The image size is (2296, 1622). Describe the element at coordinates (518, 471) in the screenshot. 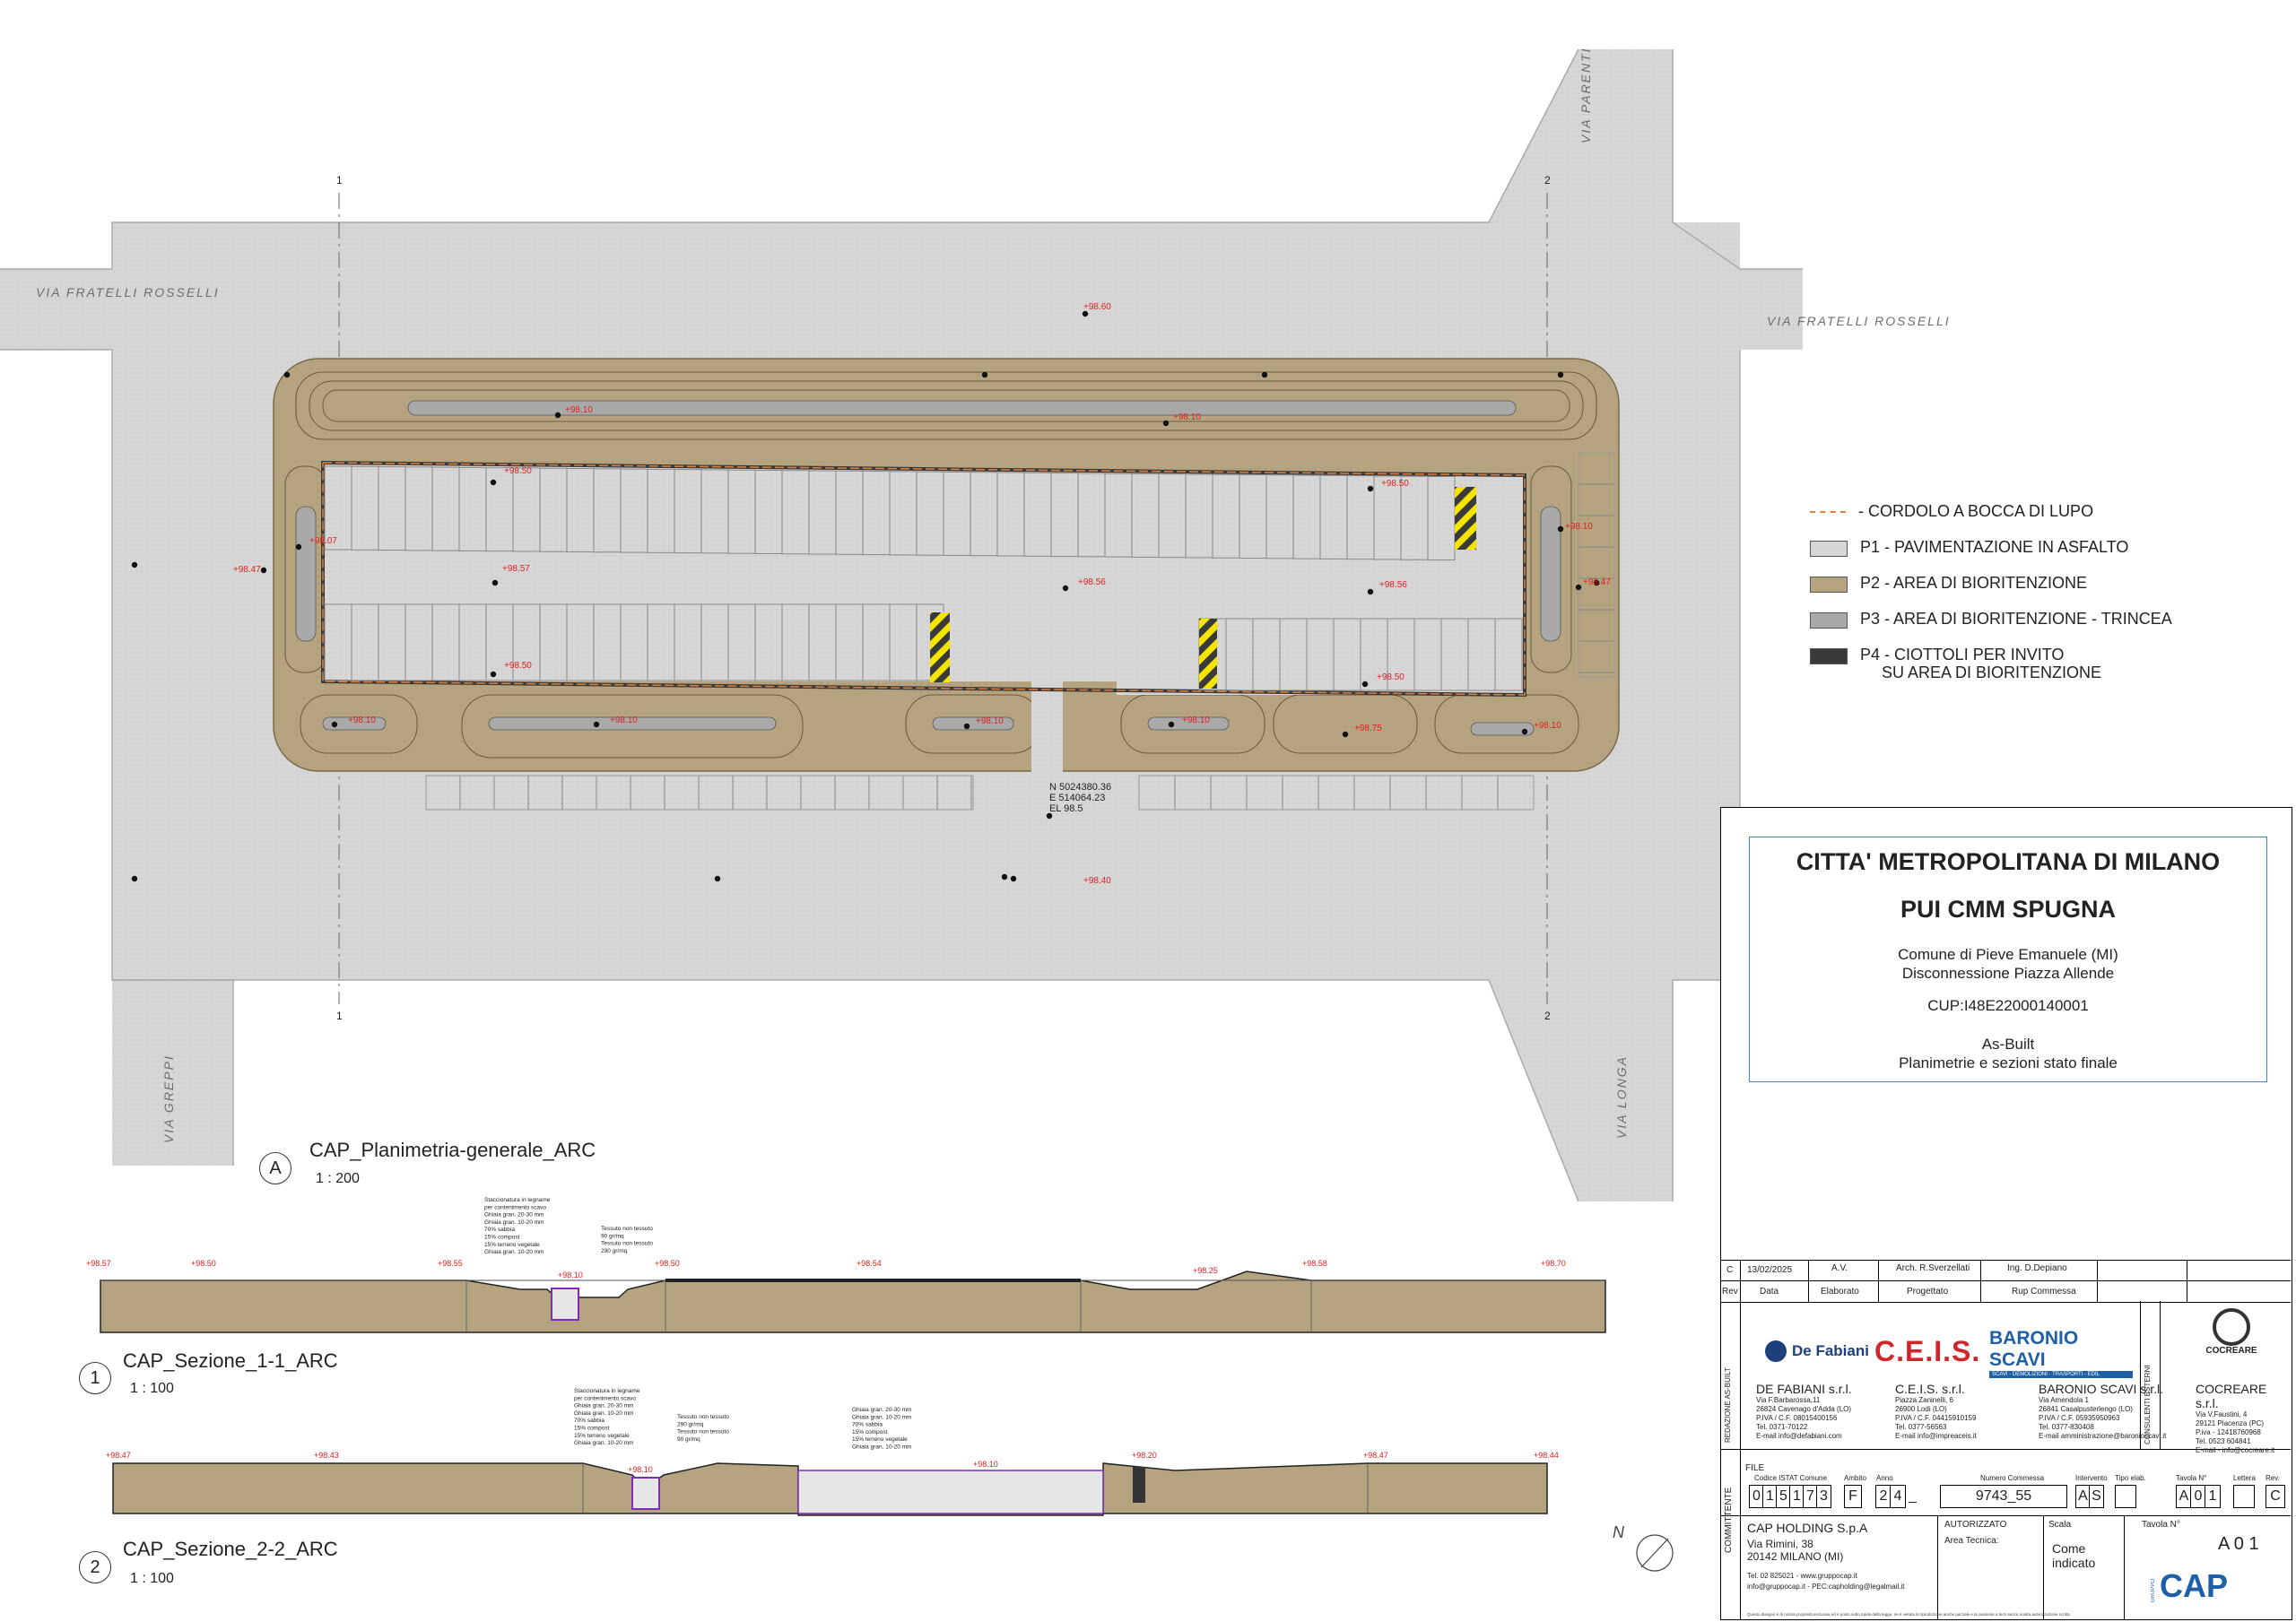

I see `elev-park-ul: +98.50` at that location.